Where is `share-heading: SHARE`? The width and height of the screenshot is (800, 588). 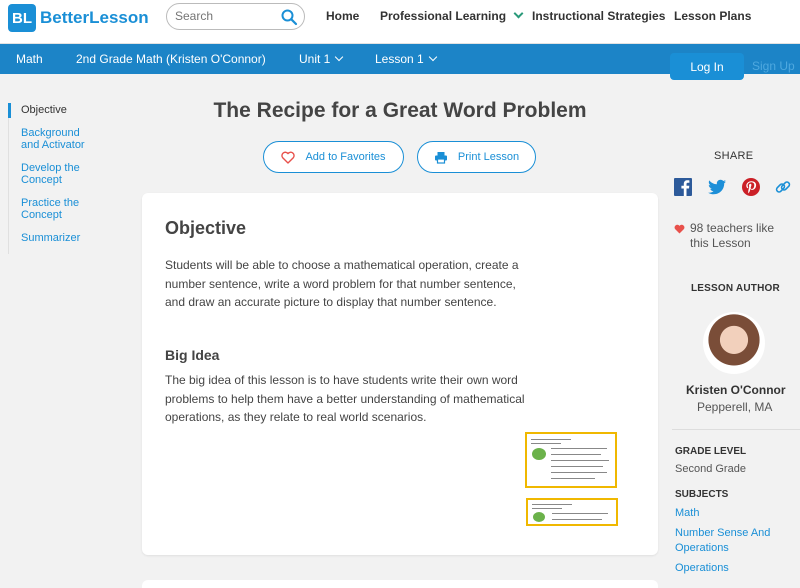 share-heading: SHARE is located at coordinates (734, 156).